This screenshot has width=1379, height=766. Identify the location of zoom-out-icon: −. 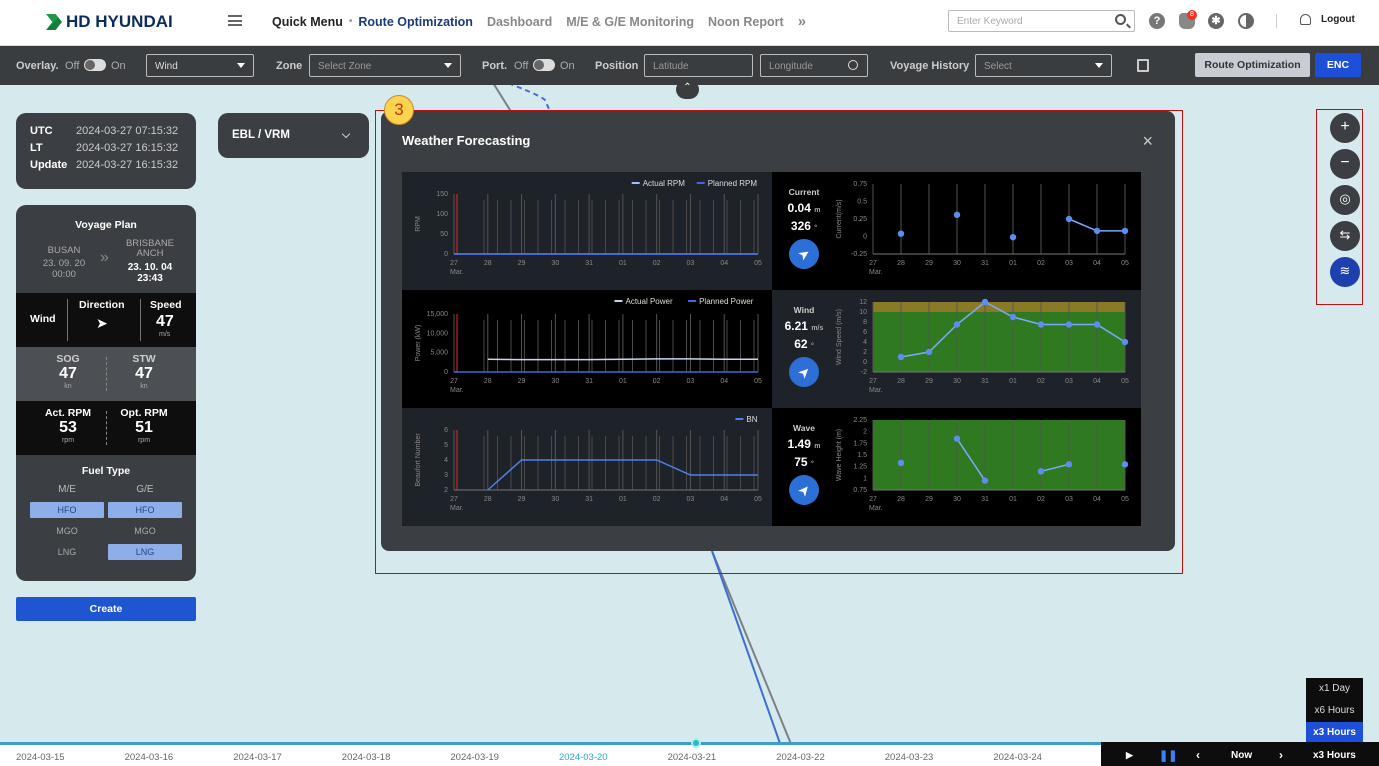
(1345, 164).